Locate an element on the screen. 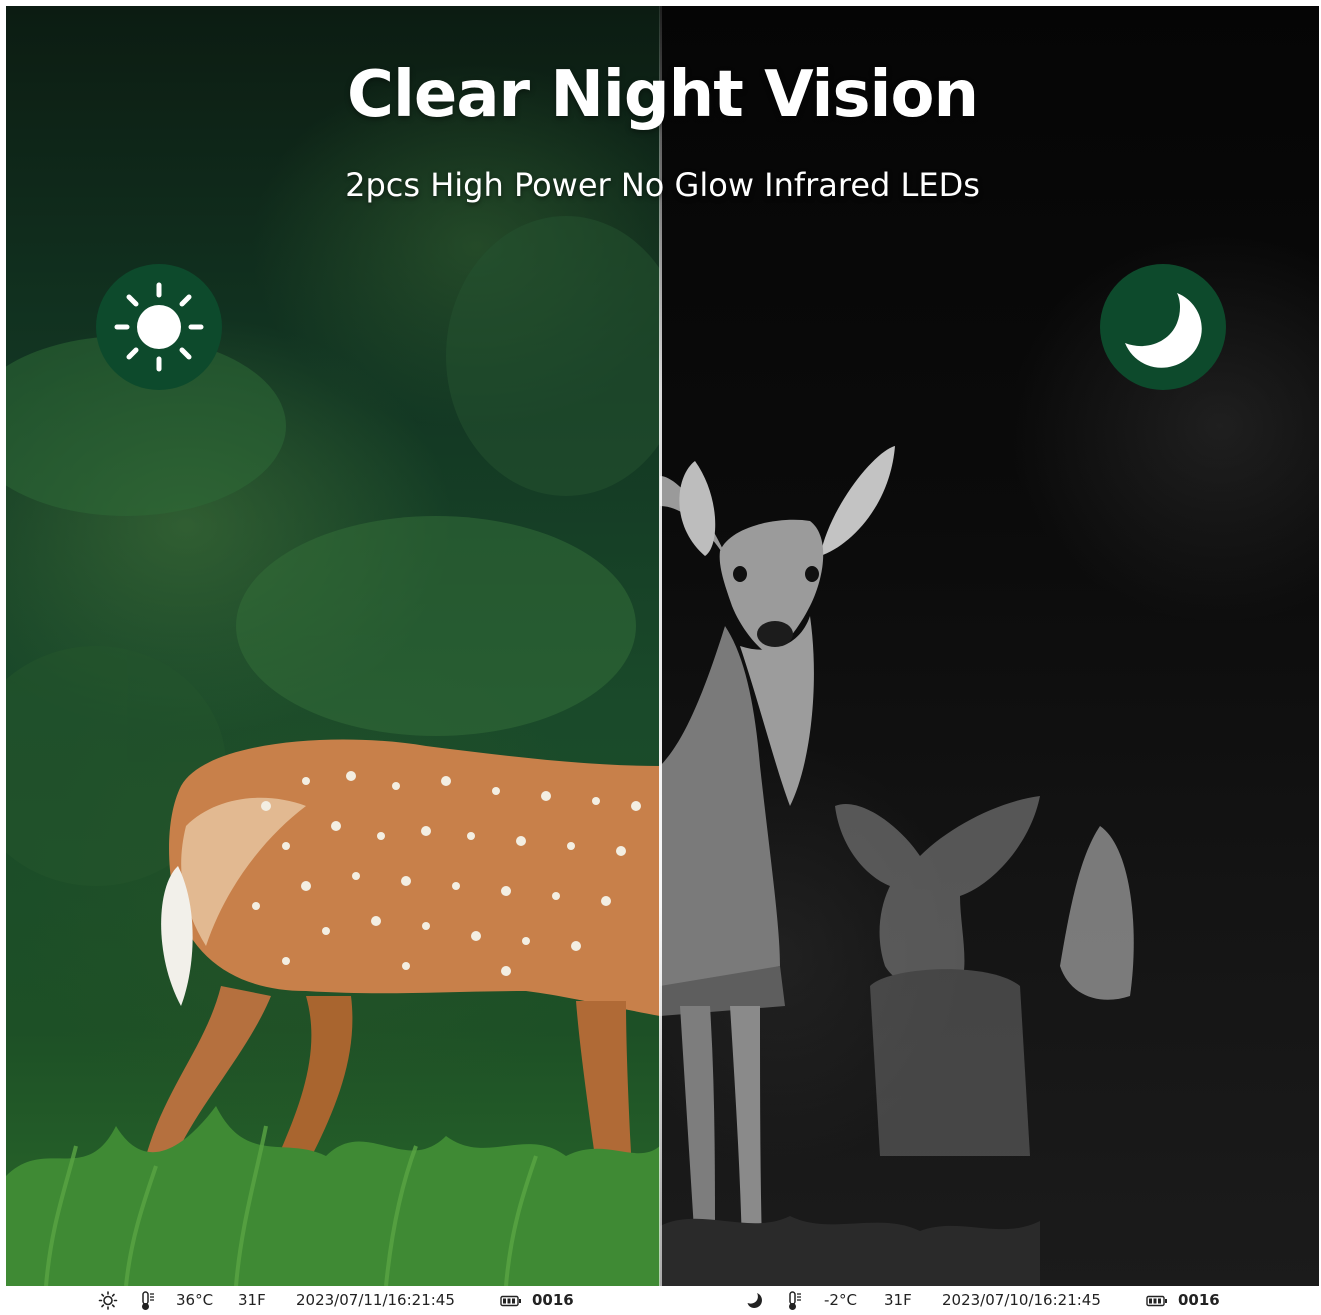  status-night: -2°C 31F 2023/07/10/16:21:45 0016 is located at coordinates (990, 1300).